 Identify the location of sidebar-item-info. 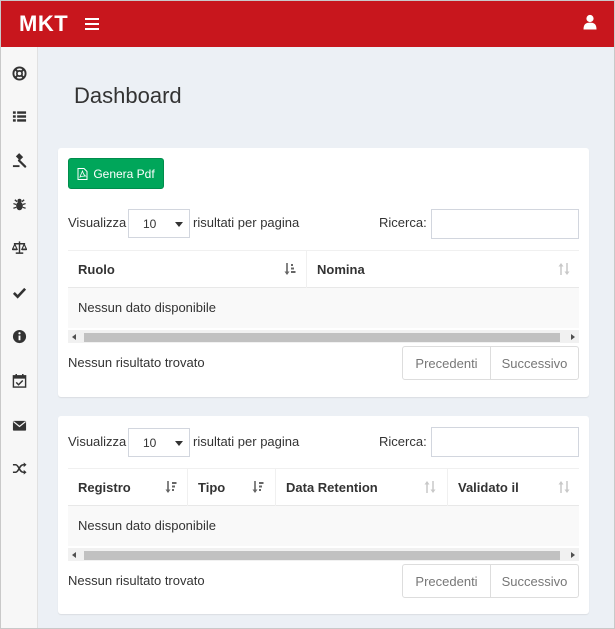
(19, 336).